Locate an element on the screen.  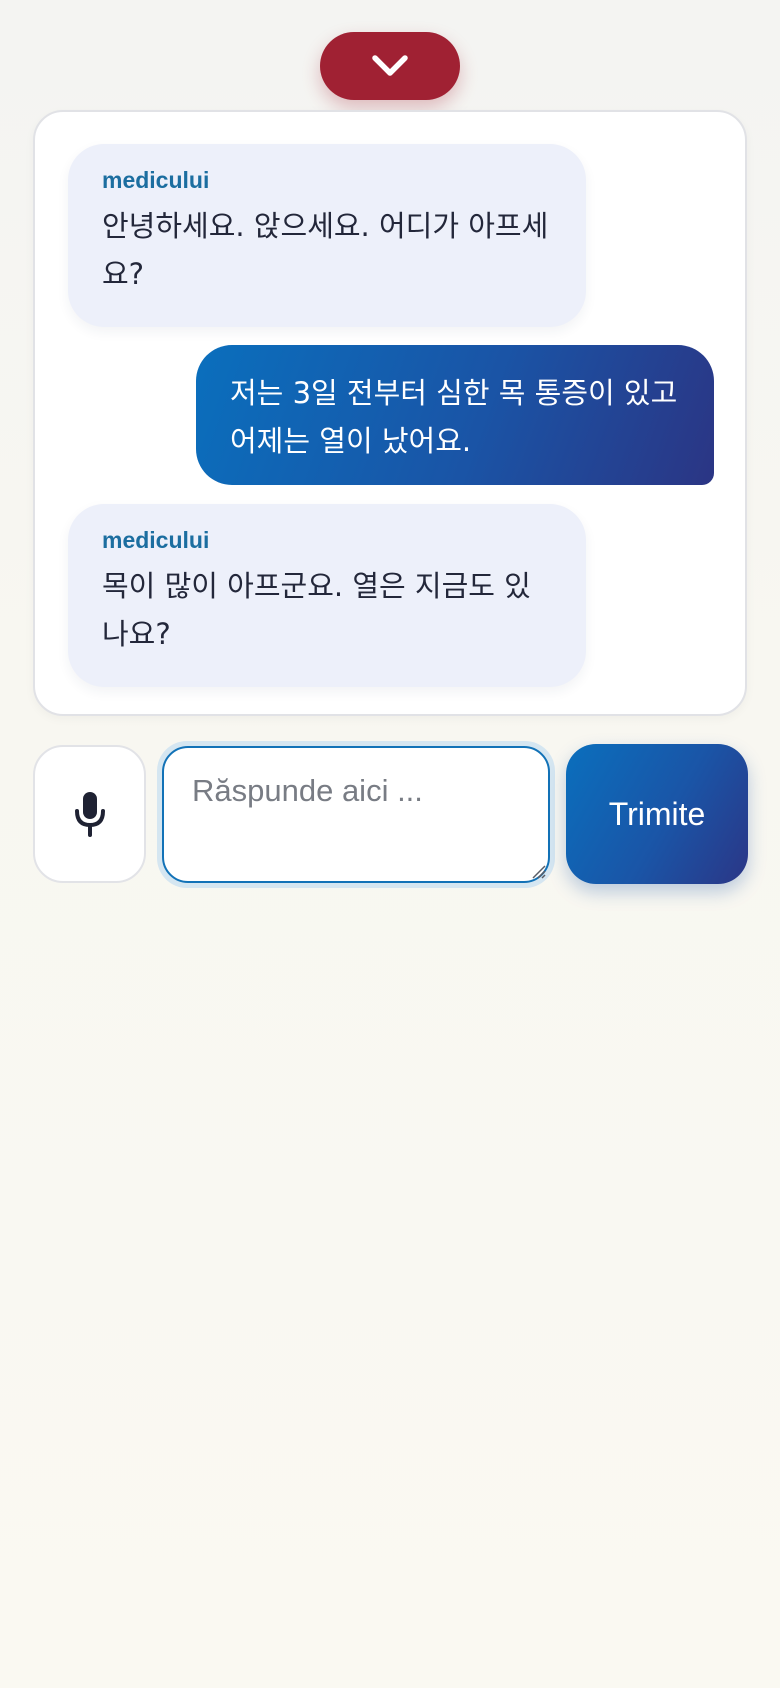
microphone-button is located at coordinates (89, 814).